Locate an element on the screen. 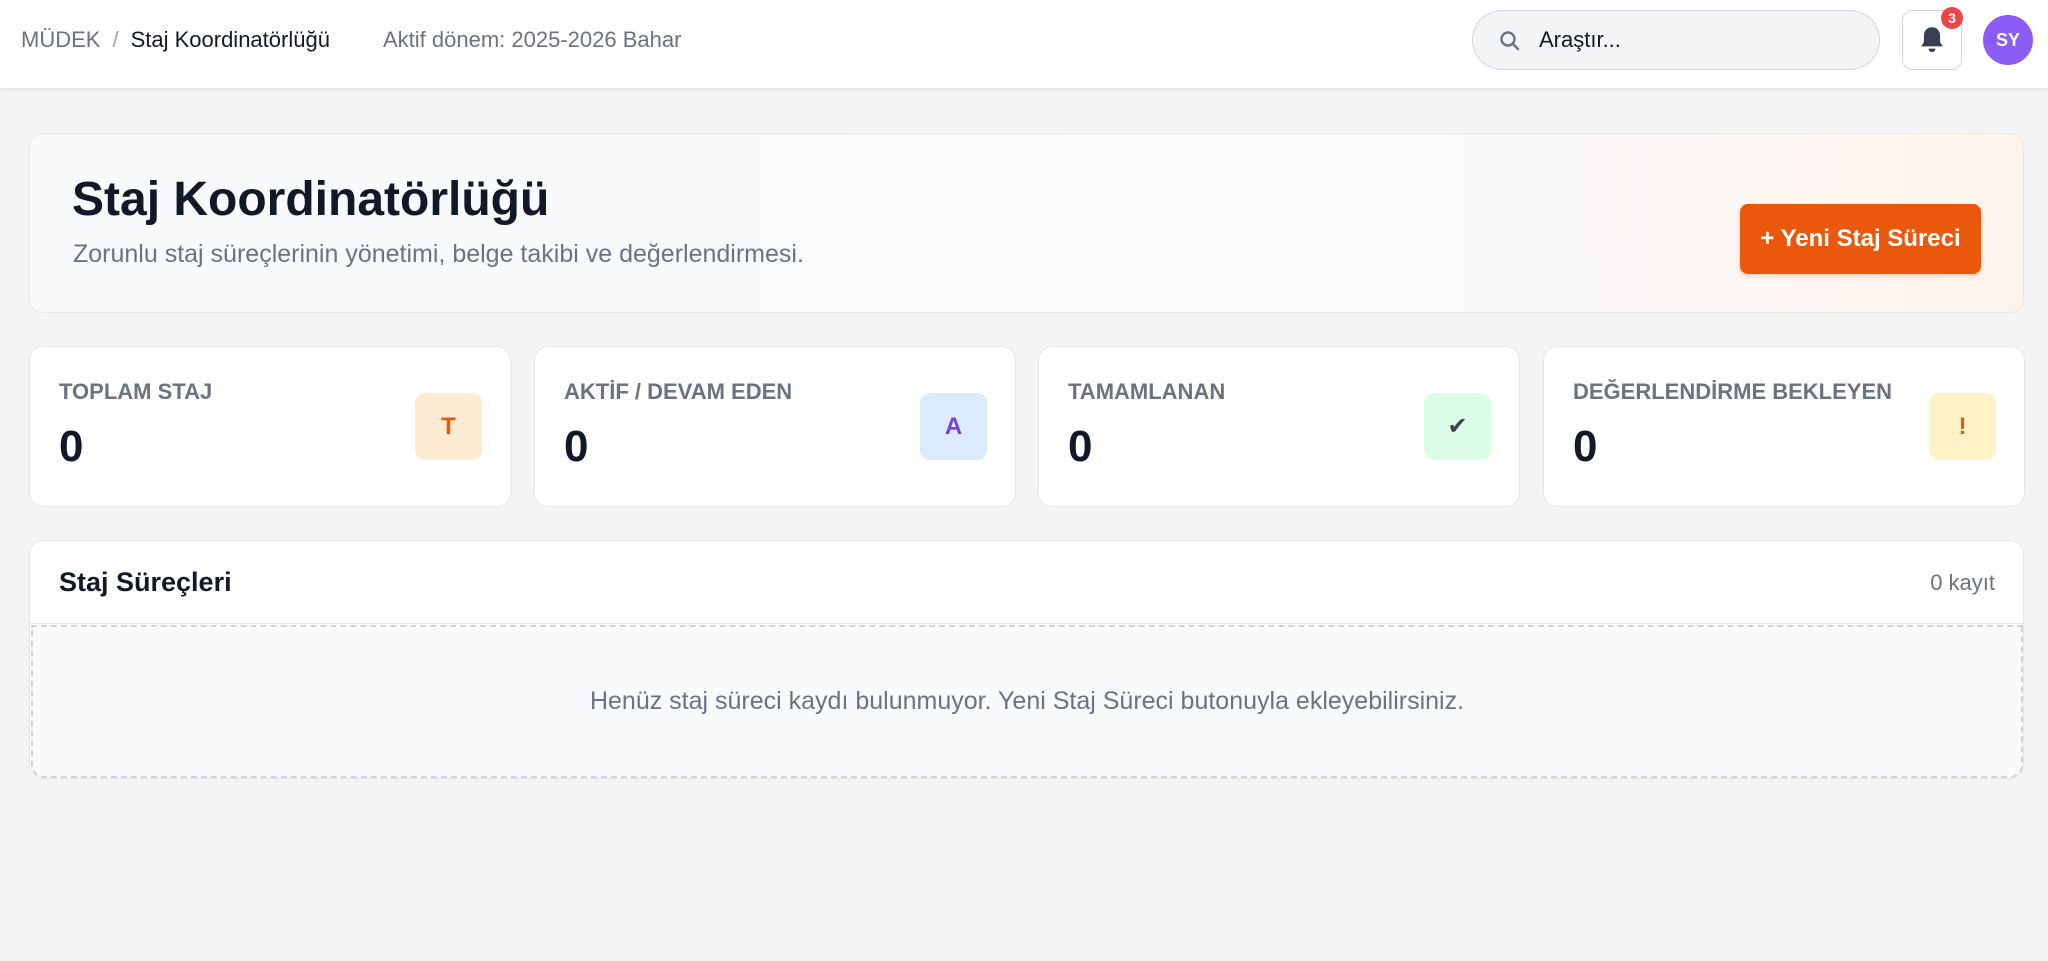 This screenshot has width=2048, height=961. active-icon: A is located at coordinates (953, 426).